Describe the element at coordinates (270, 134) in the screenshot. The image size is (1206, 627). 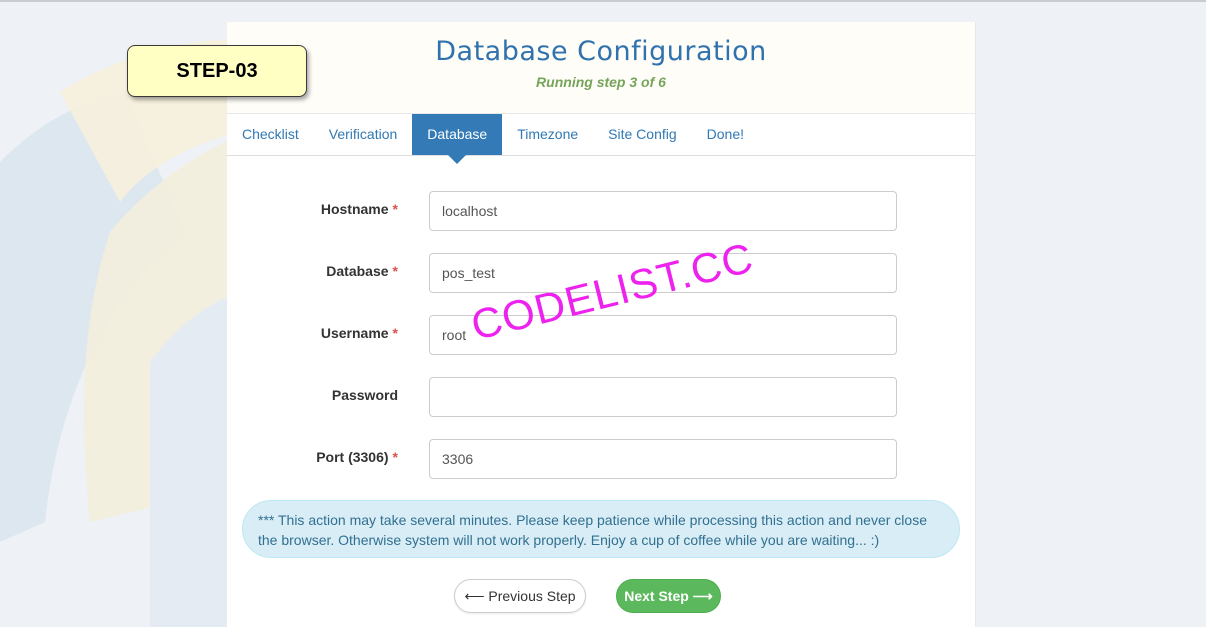
I see `tab-checklist: Checklist` at that location.